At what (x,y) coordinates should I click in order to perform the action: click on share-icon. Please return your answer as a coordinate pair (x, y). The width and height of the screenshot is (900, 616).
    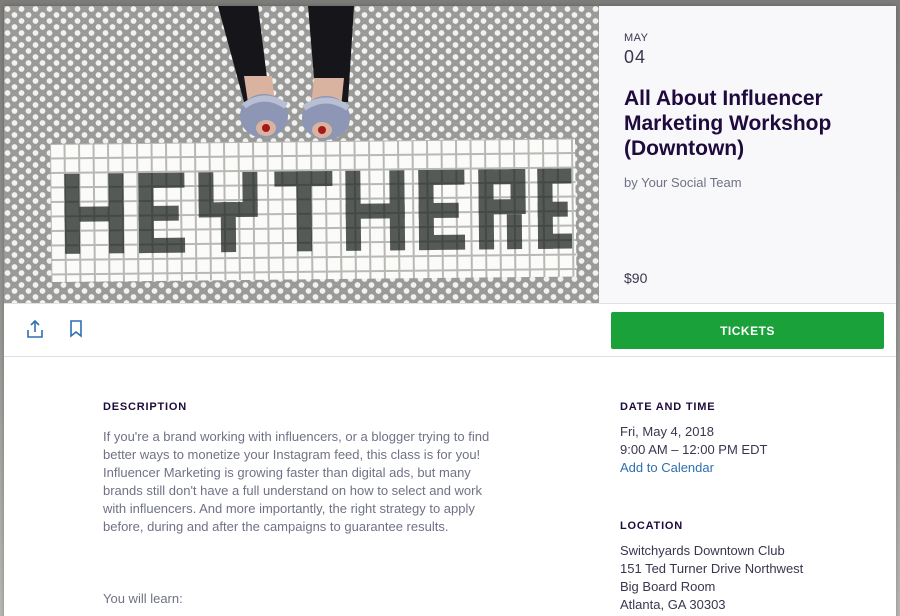
    Looking at the image, I should click on (35, 329).